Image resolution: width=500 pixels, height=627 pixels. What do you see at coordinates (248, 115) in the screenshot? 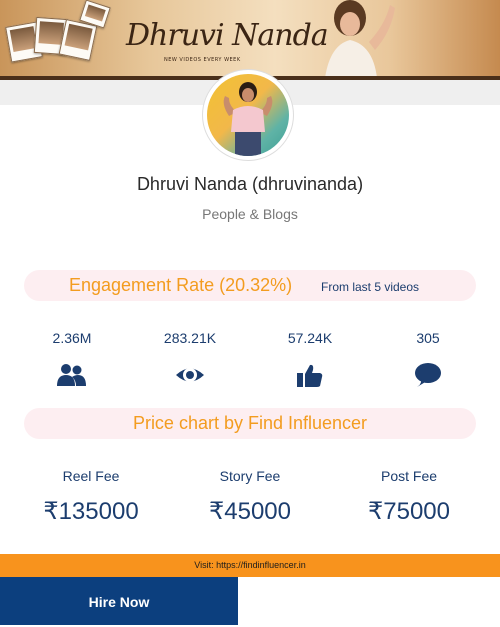
I see `avatar` at bounding box center [248, 115].